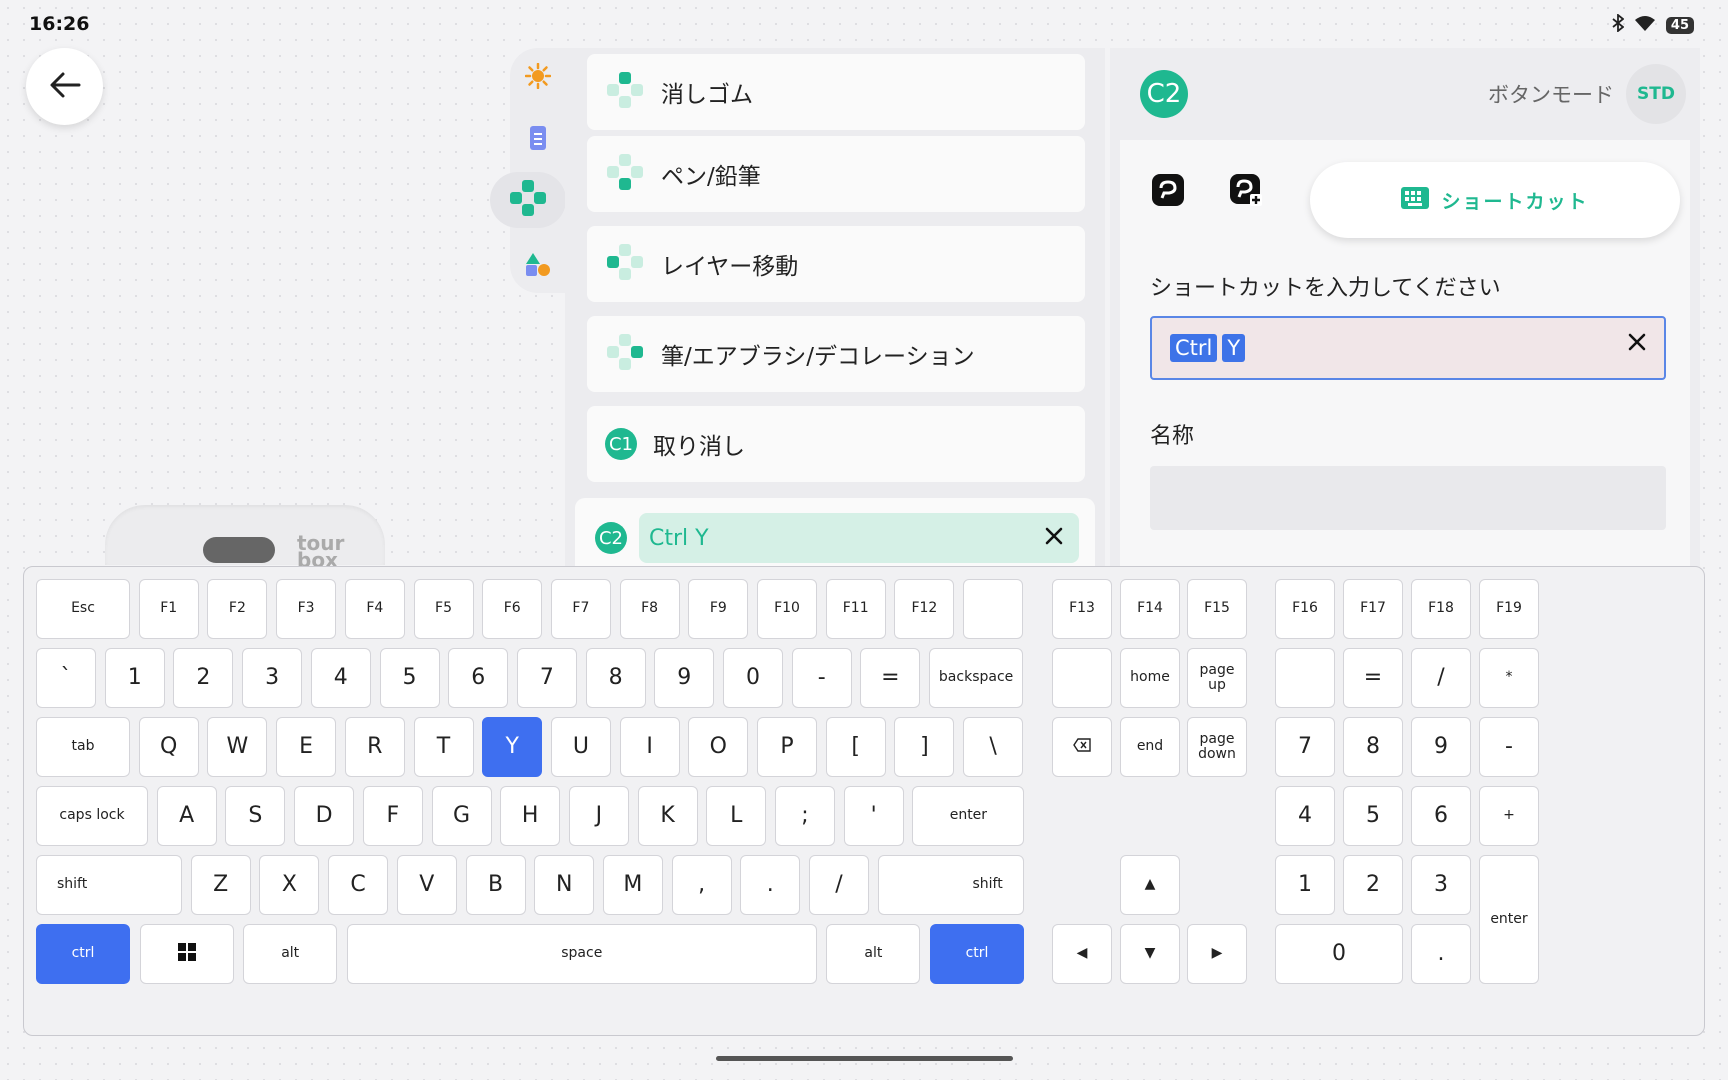 The image size is (1728, 1080). What do you see at coordinates (409, 678) in the screenshot?
I see `key-5: 5` at bounding box center [409, 678].